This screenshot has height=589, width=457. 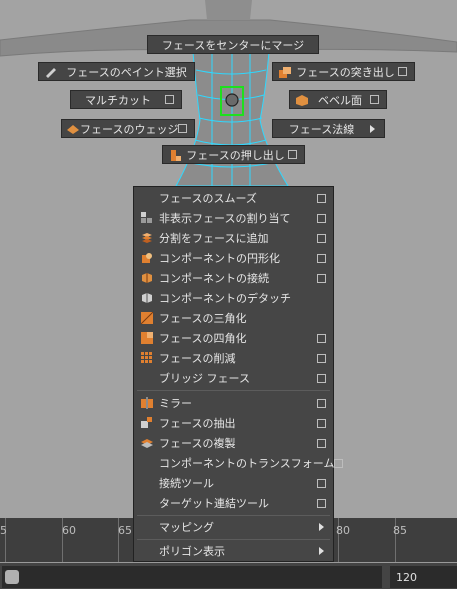 I want to click on hidden-face-icon, so click(x=147, y=218).